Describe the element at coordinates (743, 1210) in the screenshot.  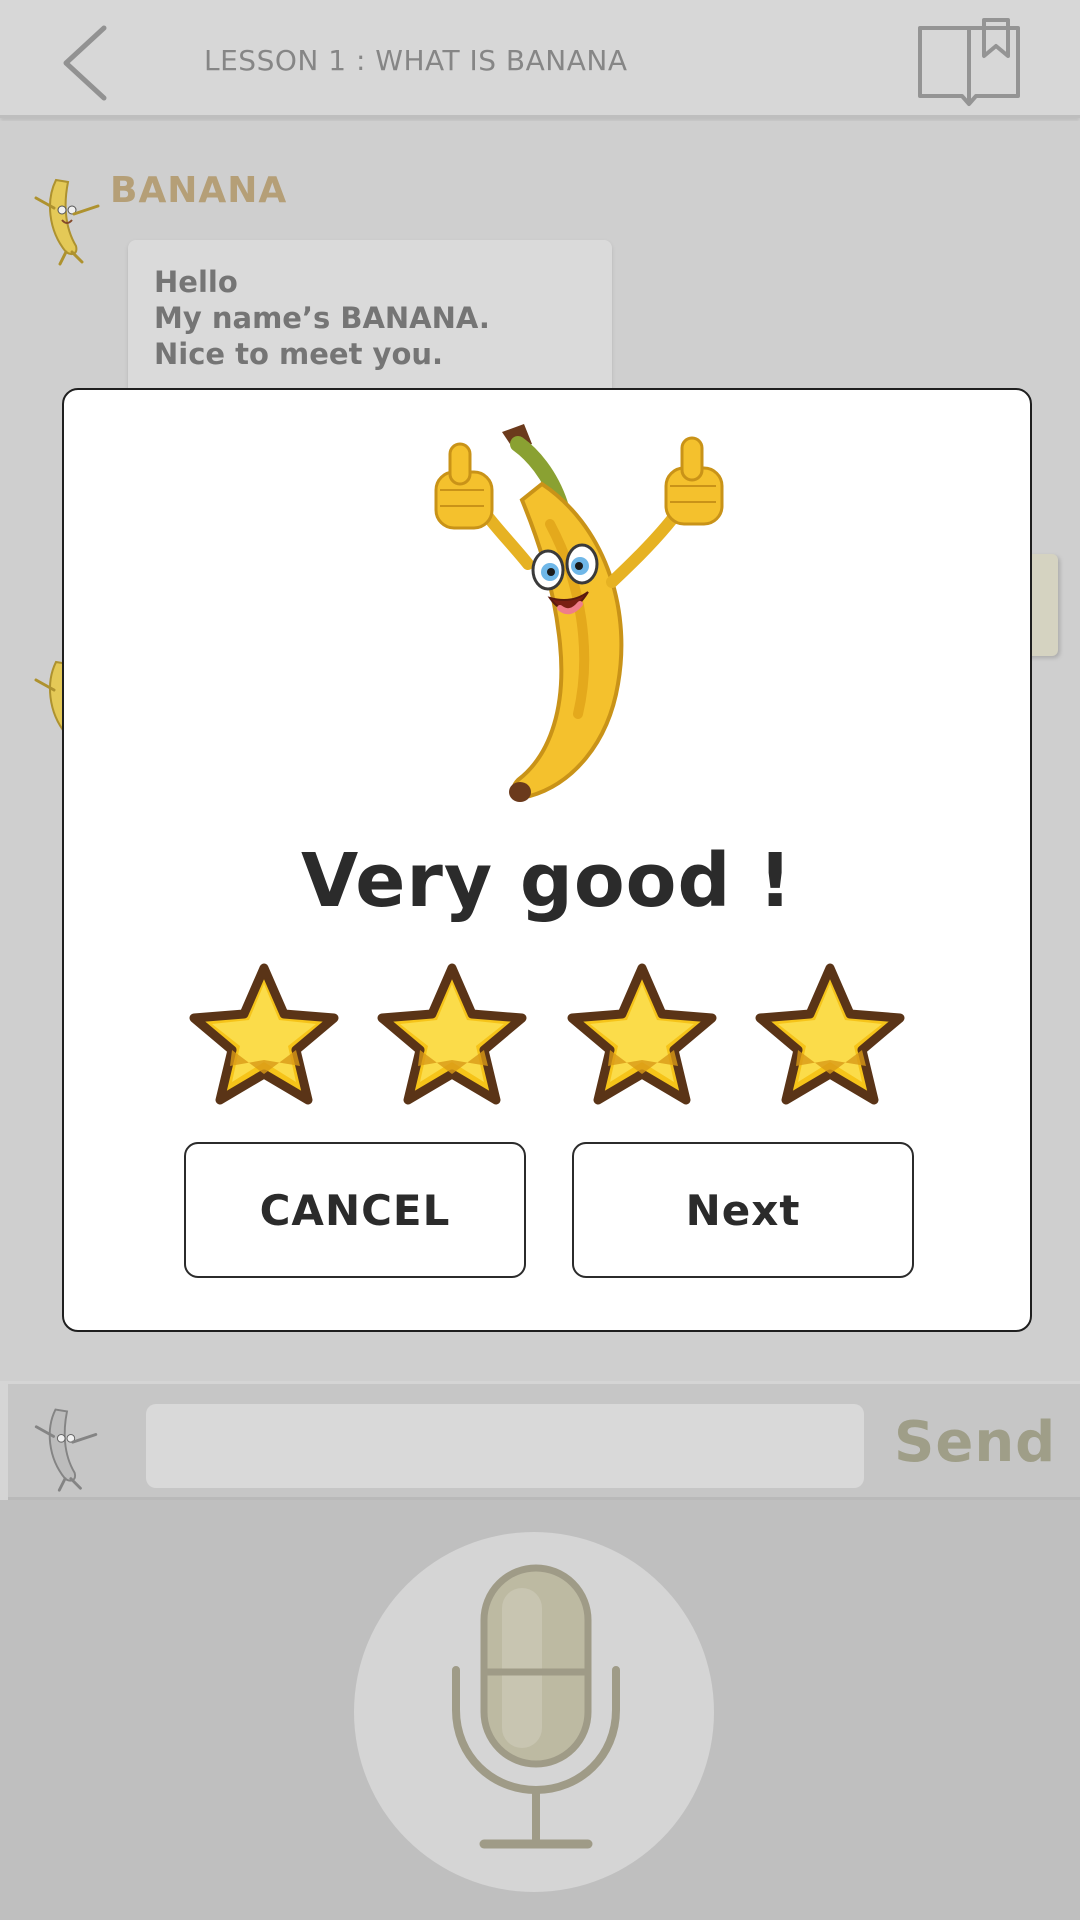
I see `next-button: Next` at that location.